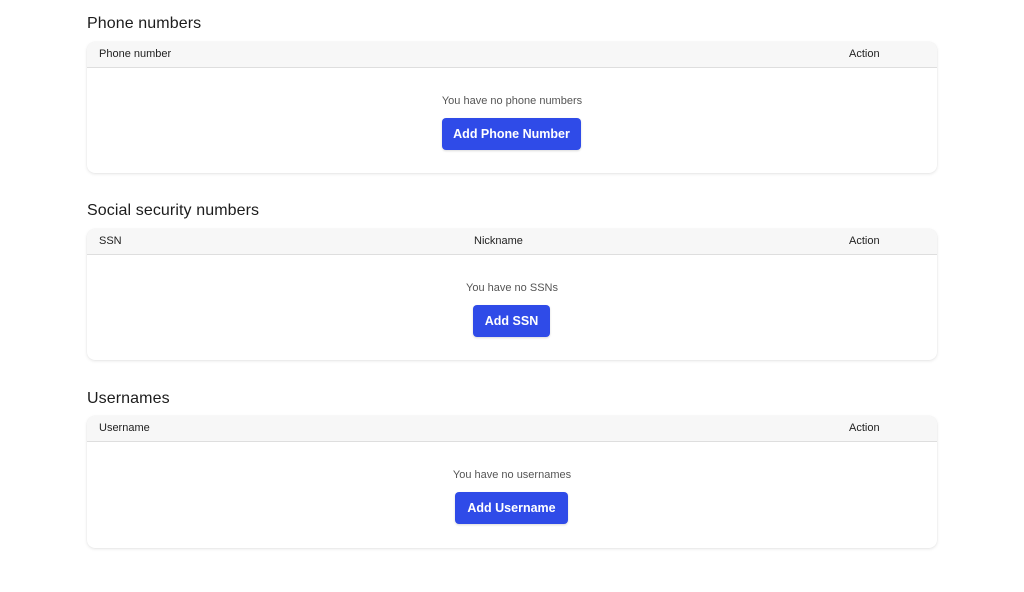 This screenshot has height=592, width=1024. Describe the element at coordinates (511, 321) in the screenshot. I see `add-ssn-button: Add SSN` at that location.